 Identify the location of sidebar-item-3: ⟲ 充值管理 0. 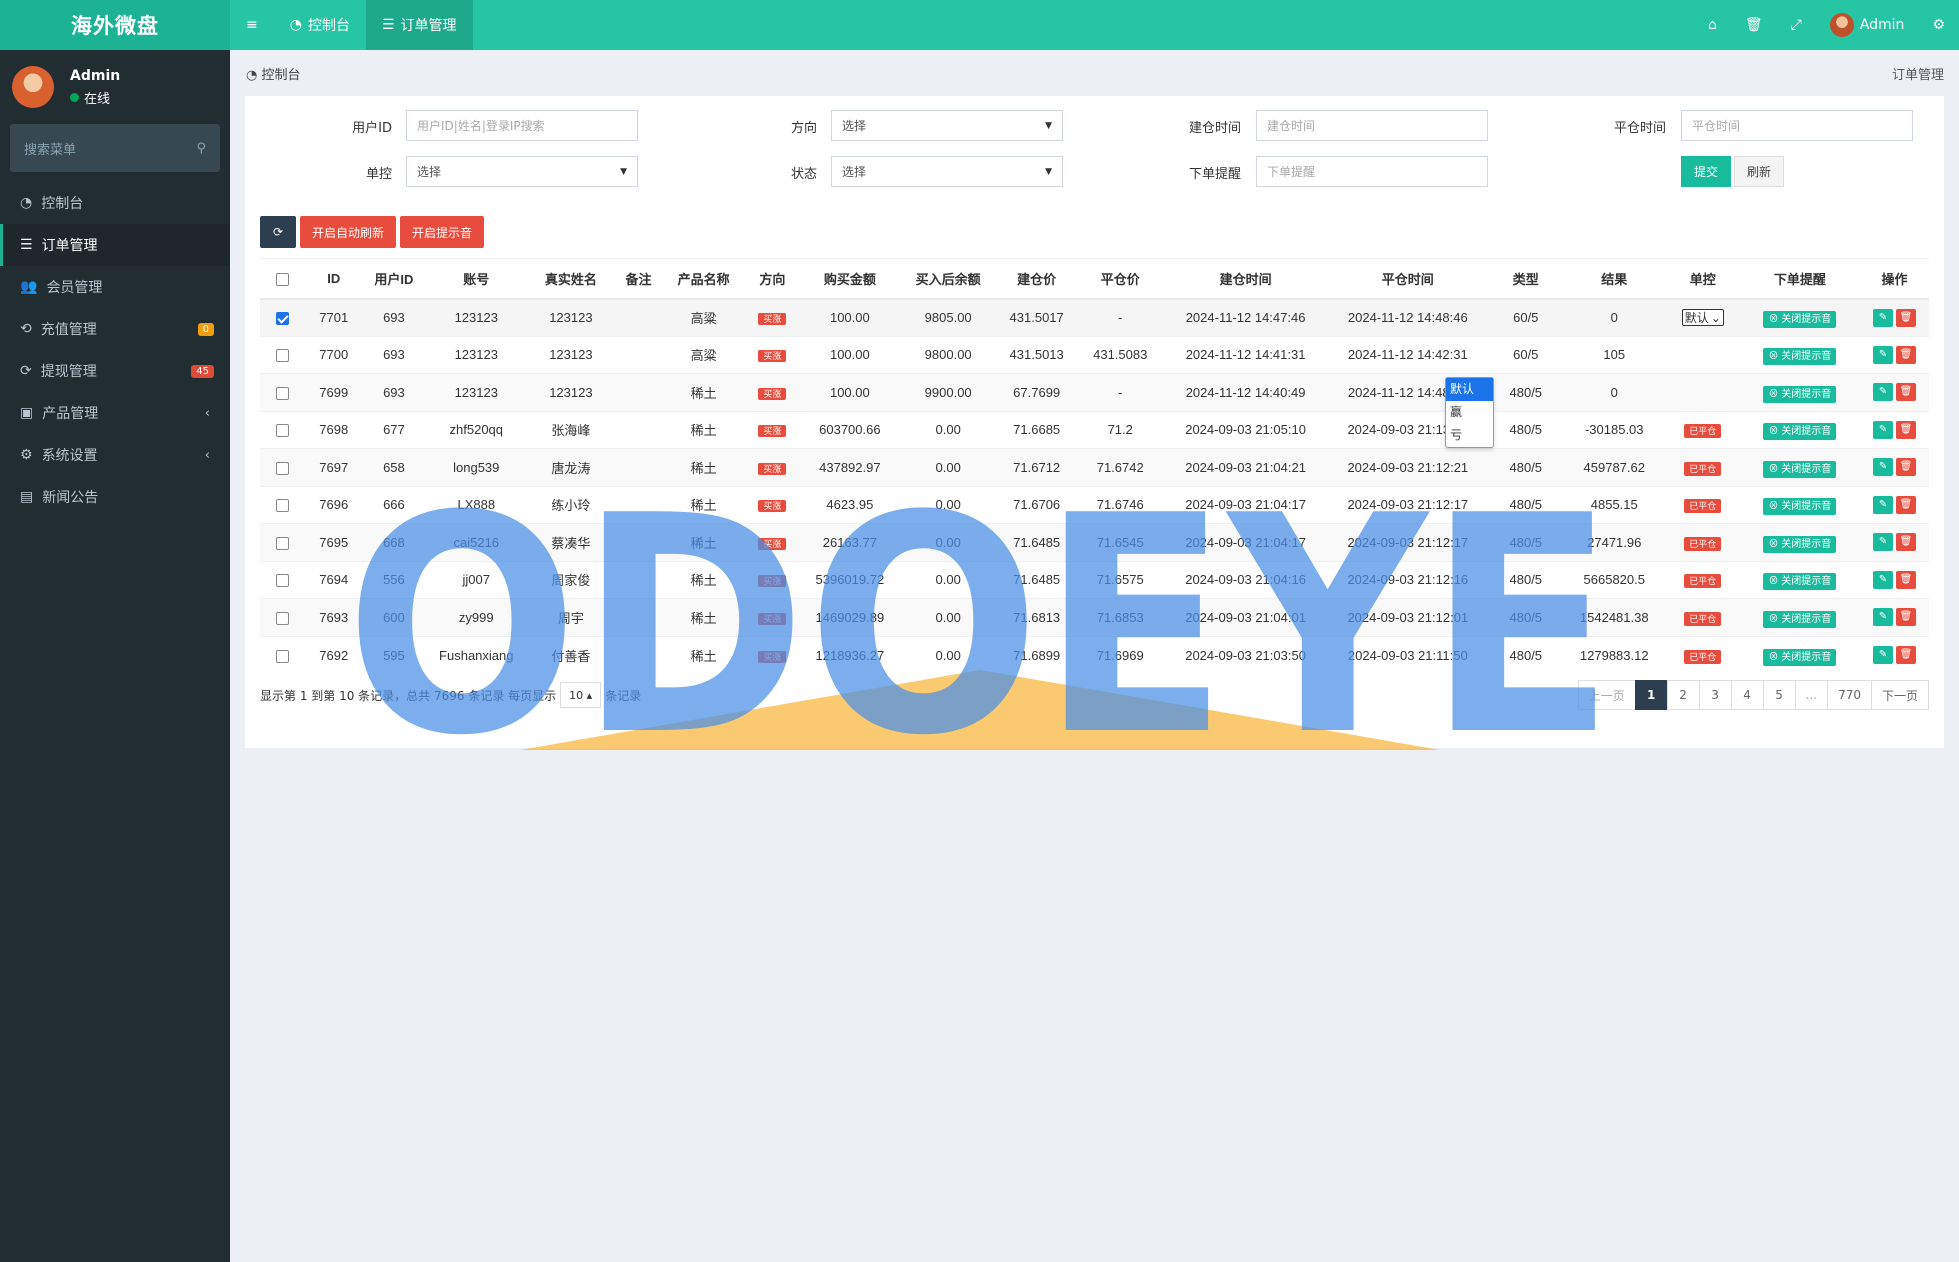
(115, 329).